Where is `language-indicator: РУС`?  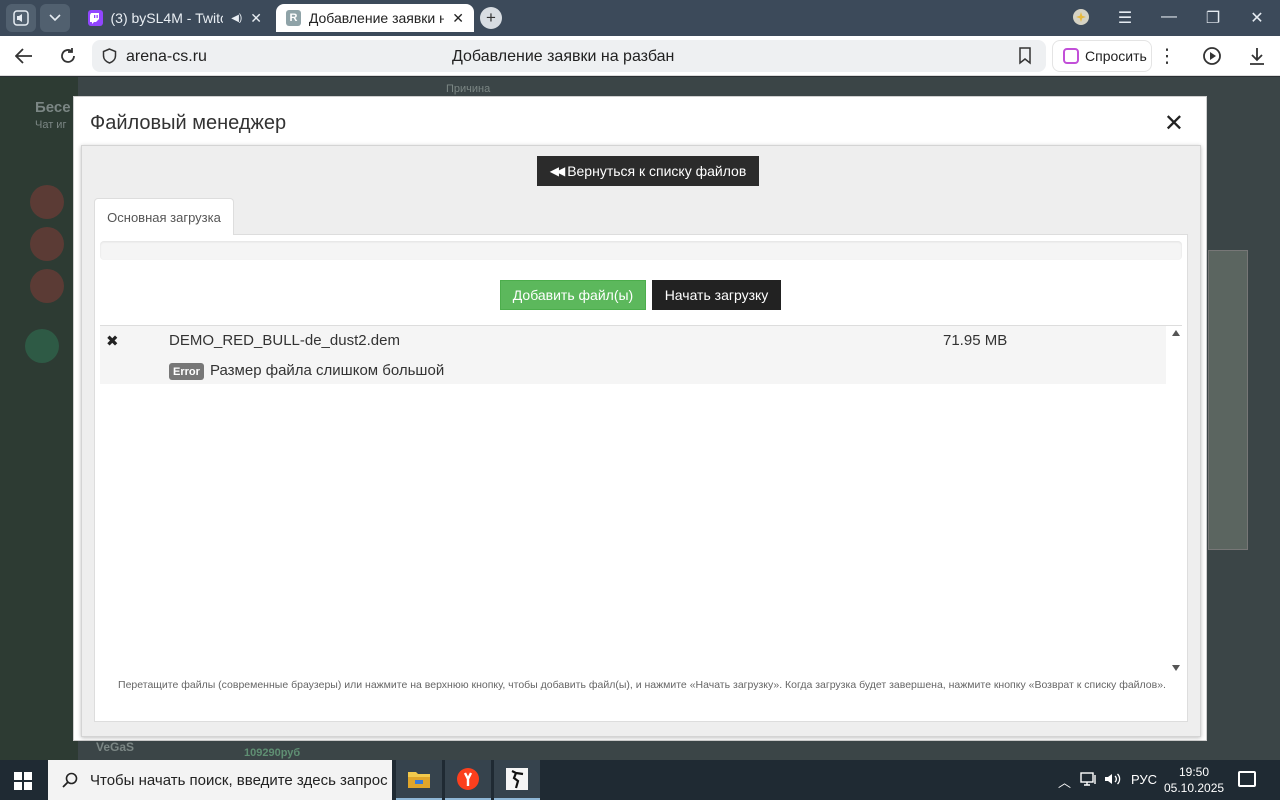 language-indicator: РУС is located at coordinates (1144, 779).